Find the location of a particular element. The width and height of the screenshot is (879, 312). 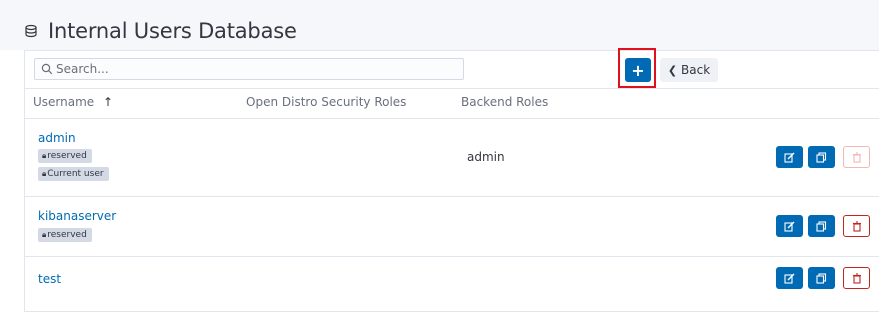

back-label: Back is located at coordinates (696, 70).